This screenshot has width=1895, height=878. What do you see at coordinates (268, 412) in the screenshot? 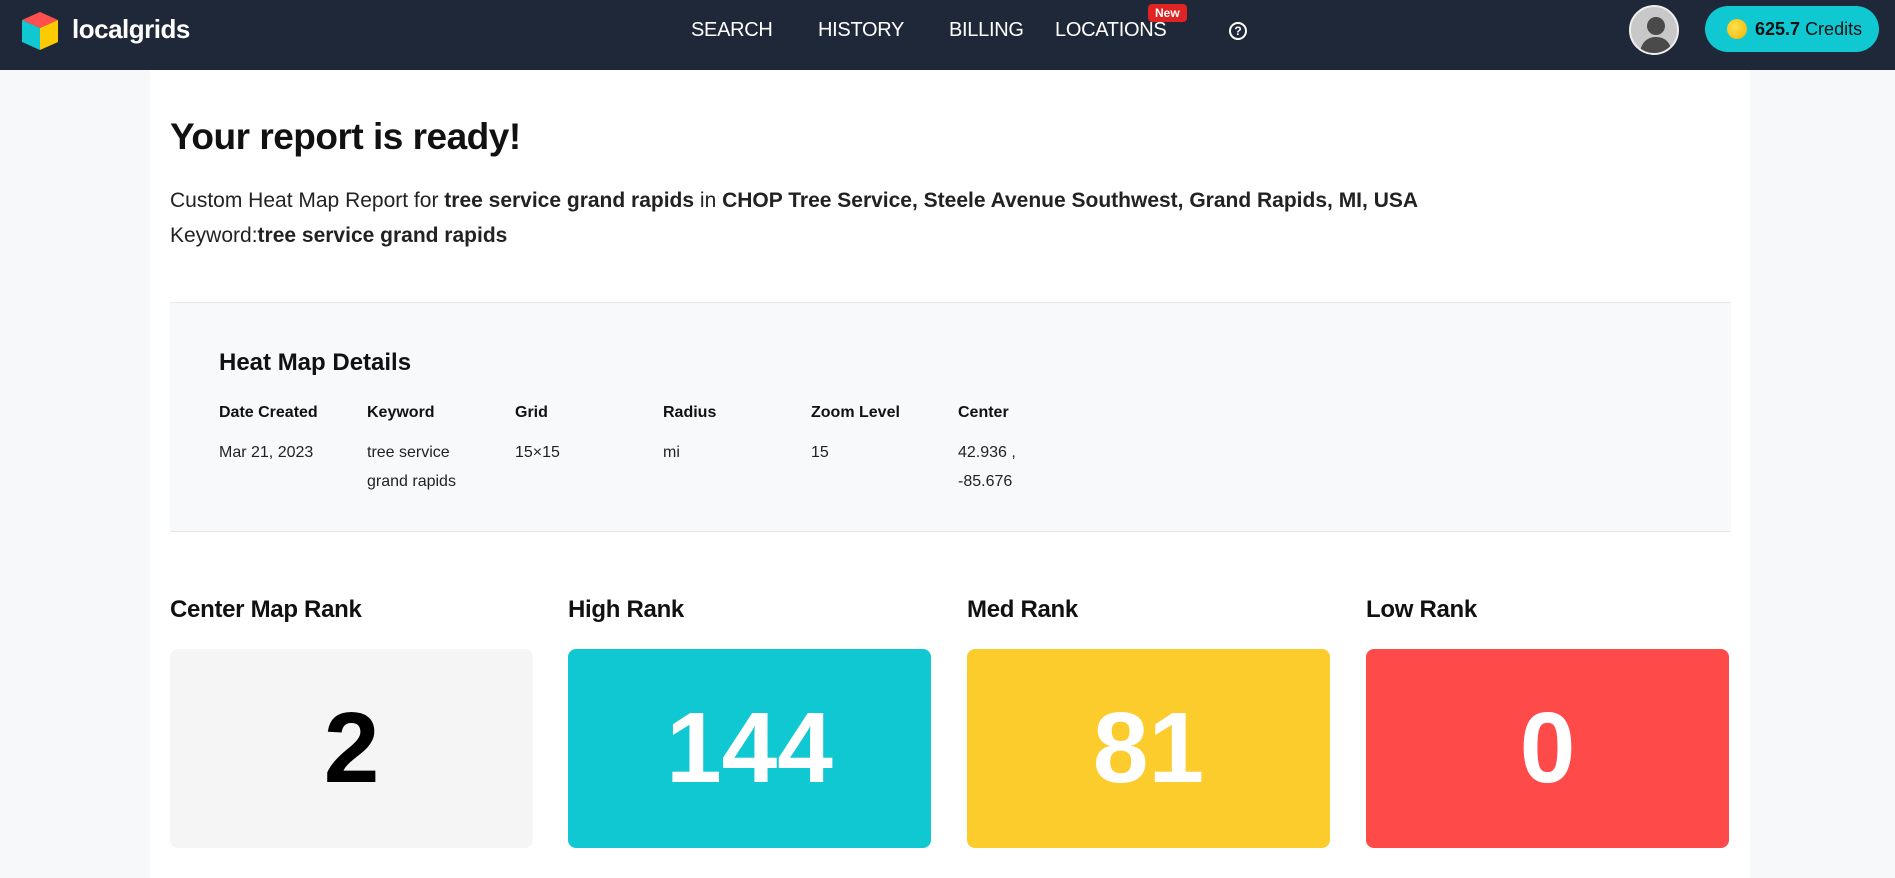
I see `detail-label: Date Created` at bounding box center [268, 412].